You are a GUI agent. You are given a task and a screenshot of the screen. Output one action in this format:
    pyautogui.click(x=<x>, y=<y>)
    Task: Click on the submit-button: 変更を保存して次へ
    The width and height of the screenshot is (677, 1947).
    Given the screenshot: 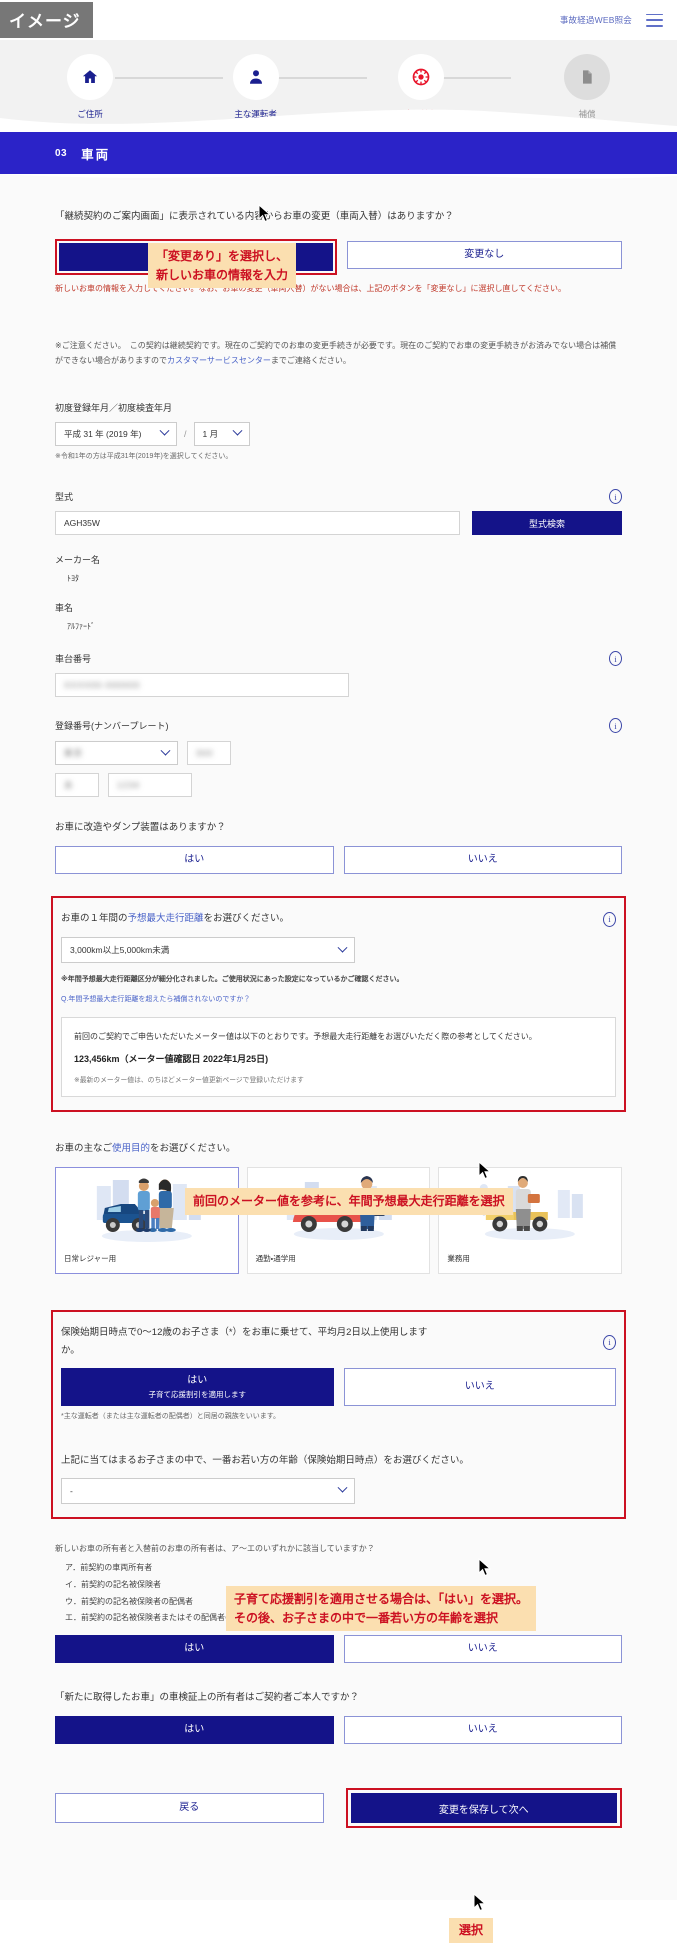 What is the action you would take?
    pyautogui.click(x=483, y=1808)
    